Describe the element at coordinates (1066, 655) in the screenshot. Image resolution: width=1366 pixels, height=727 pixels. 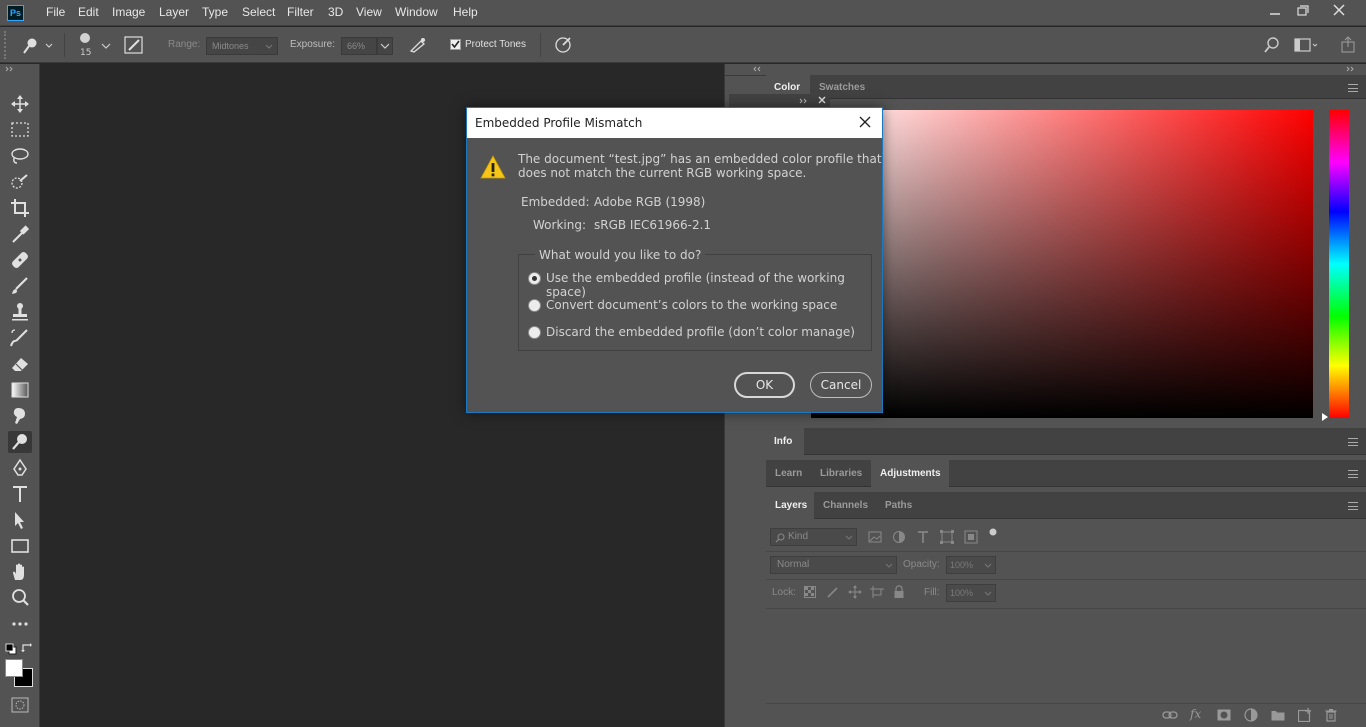
I see `layers-list` at that location.